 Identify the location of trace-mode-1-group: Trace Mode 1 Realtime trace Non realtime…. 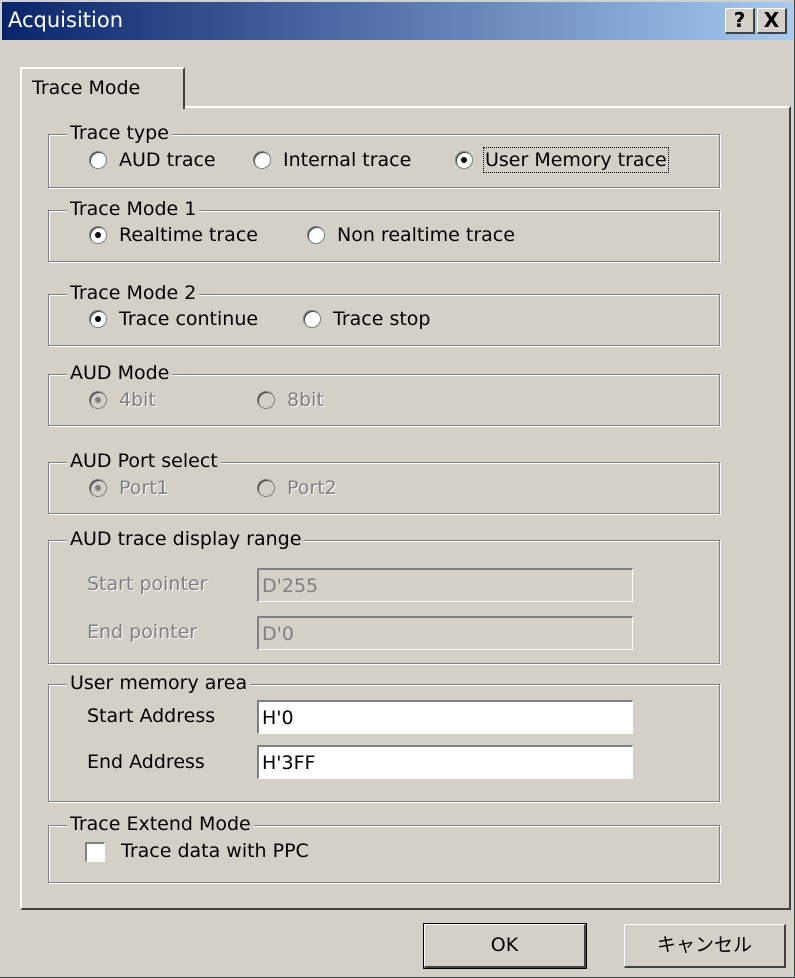
(384, 229).